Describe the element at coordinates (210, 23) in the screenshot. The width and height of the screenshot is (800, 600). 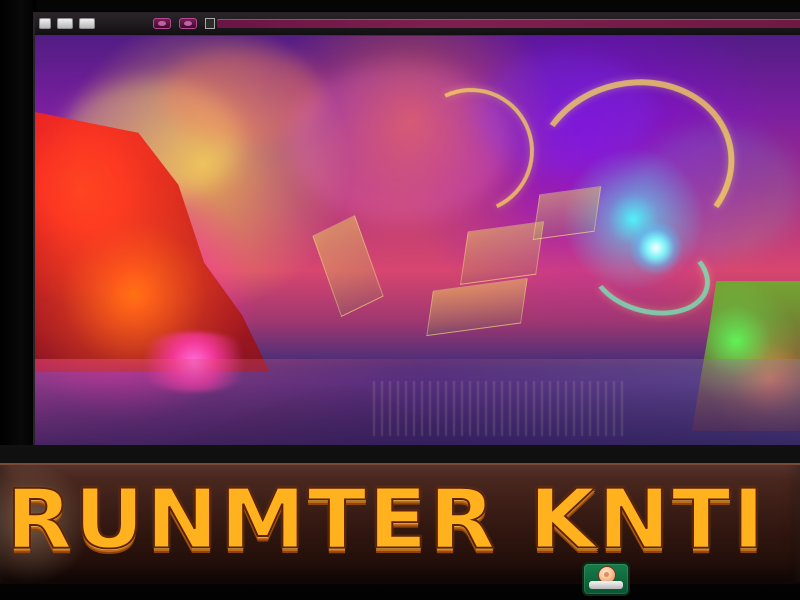
I see `stop-icon` at that location.